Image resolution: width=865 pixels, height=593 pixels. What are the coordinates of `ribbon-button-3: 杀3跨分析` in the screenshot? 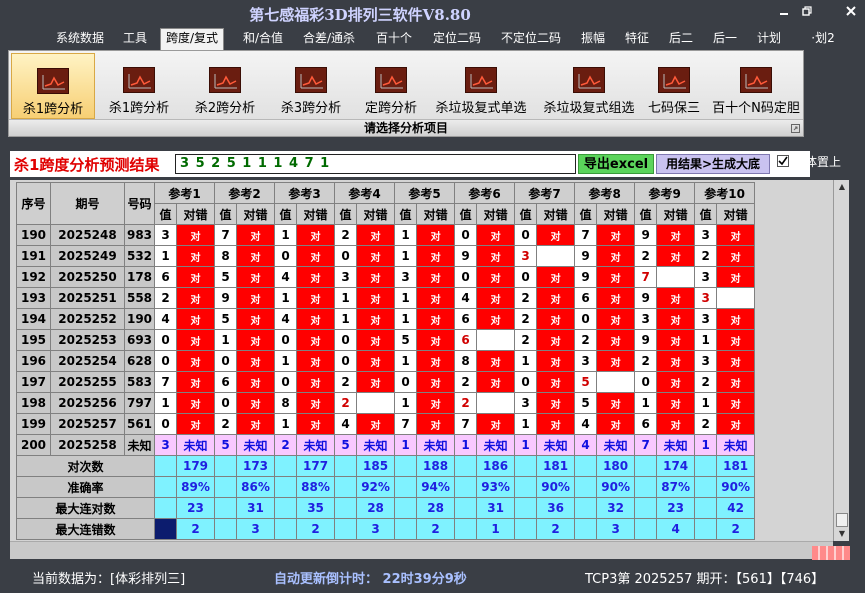 It's located at (311, 86).